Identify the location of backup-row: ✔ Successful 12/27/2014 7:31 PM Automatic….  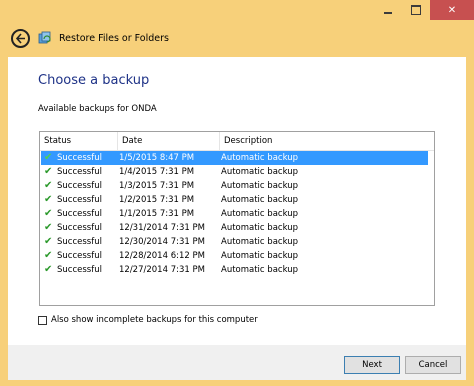
(234, 270).